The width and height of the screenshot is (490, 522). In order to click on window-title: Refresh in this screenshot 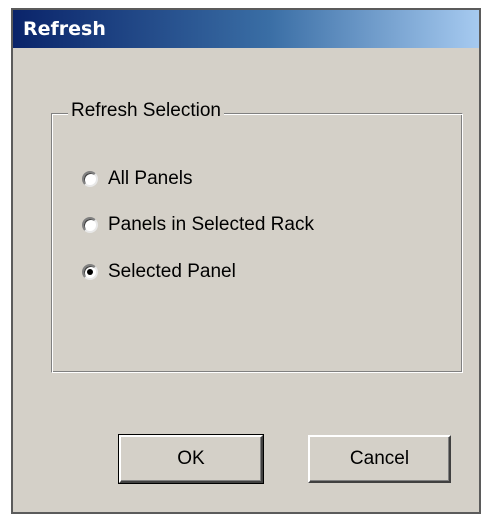, I will do `click(64, 29)`.